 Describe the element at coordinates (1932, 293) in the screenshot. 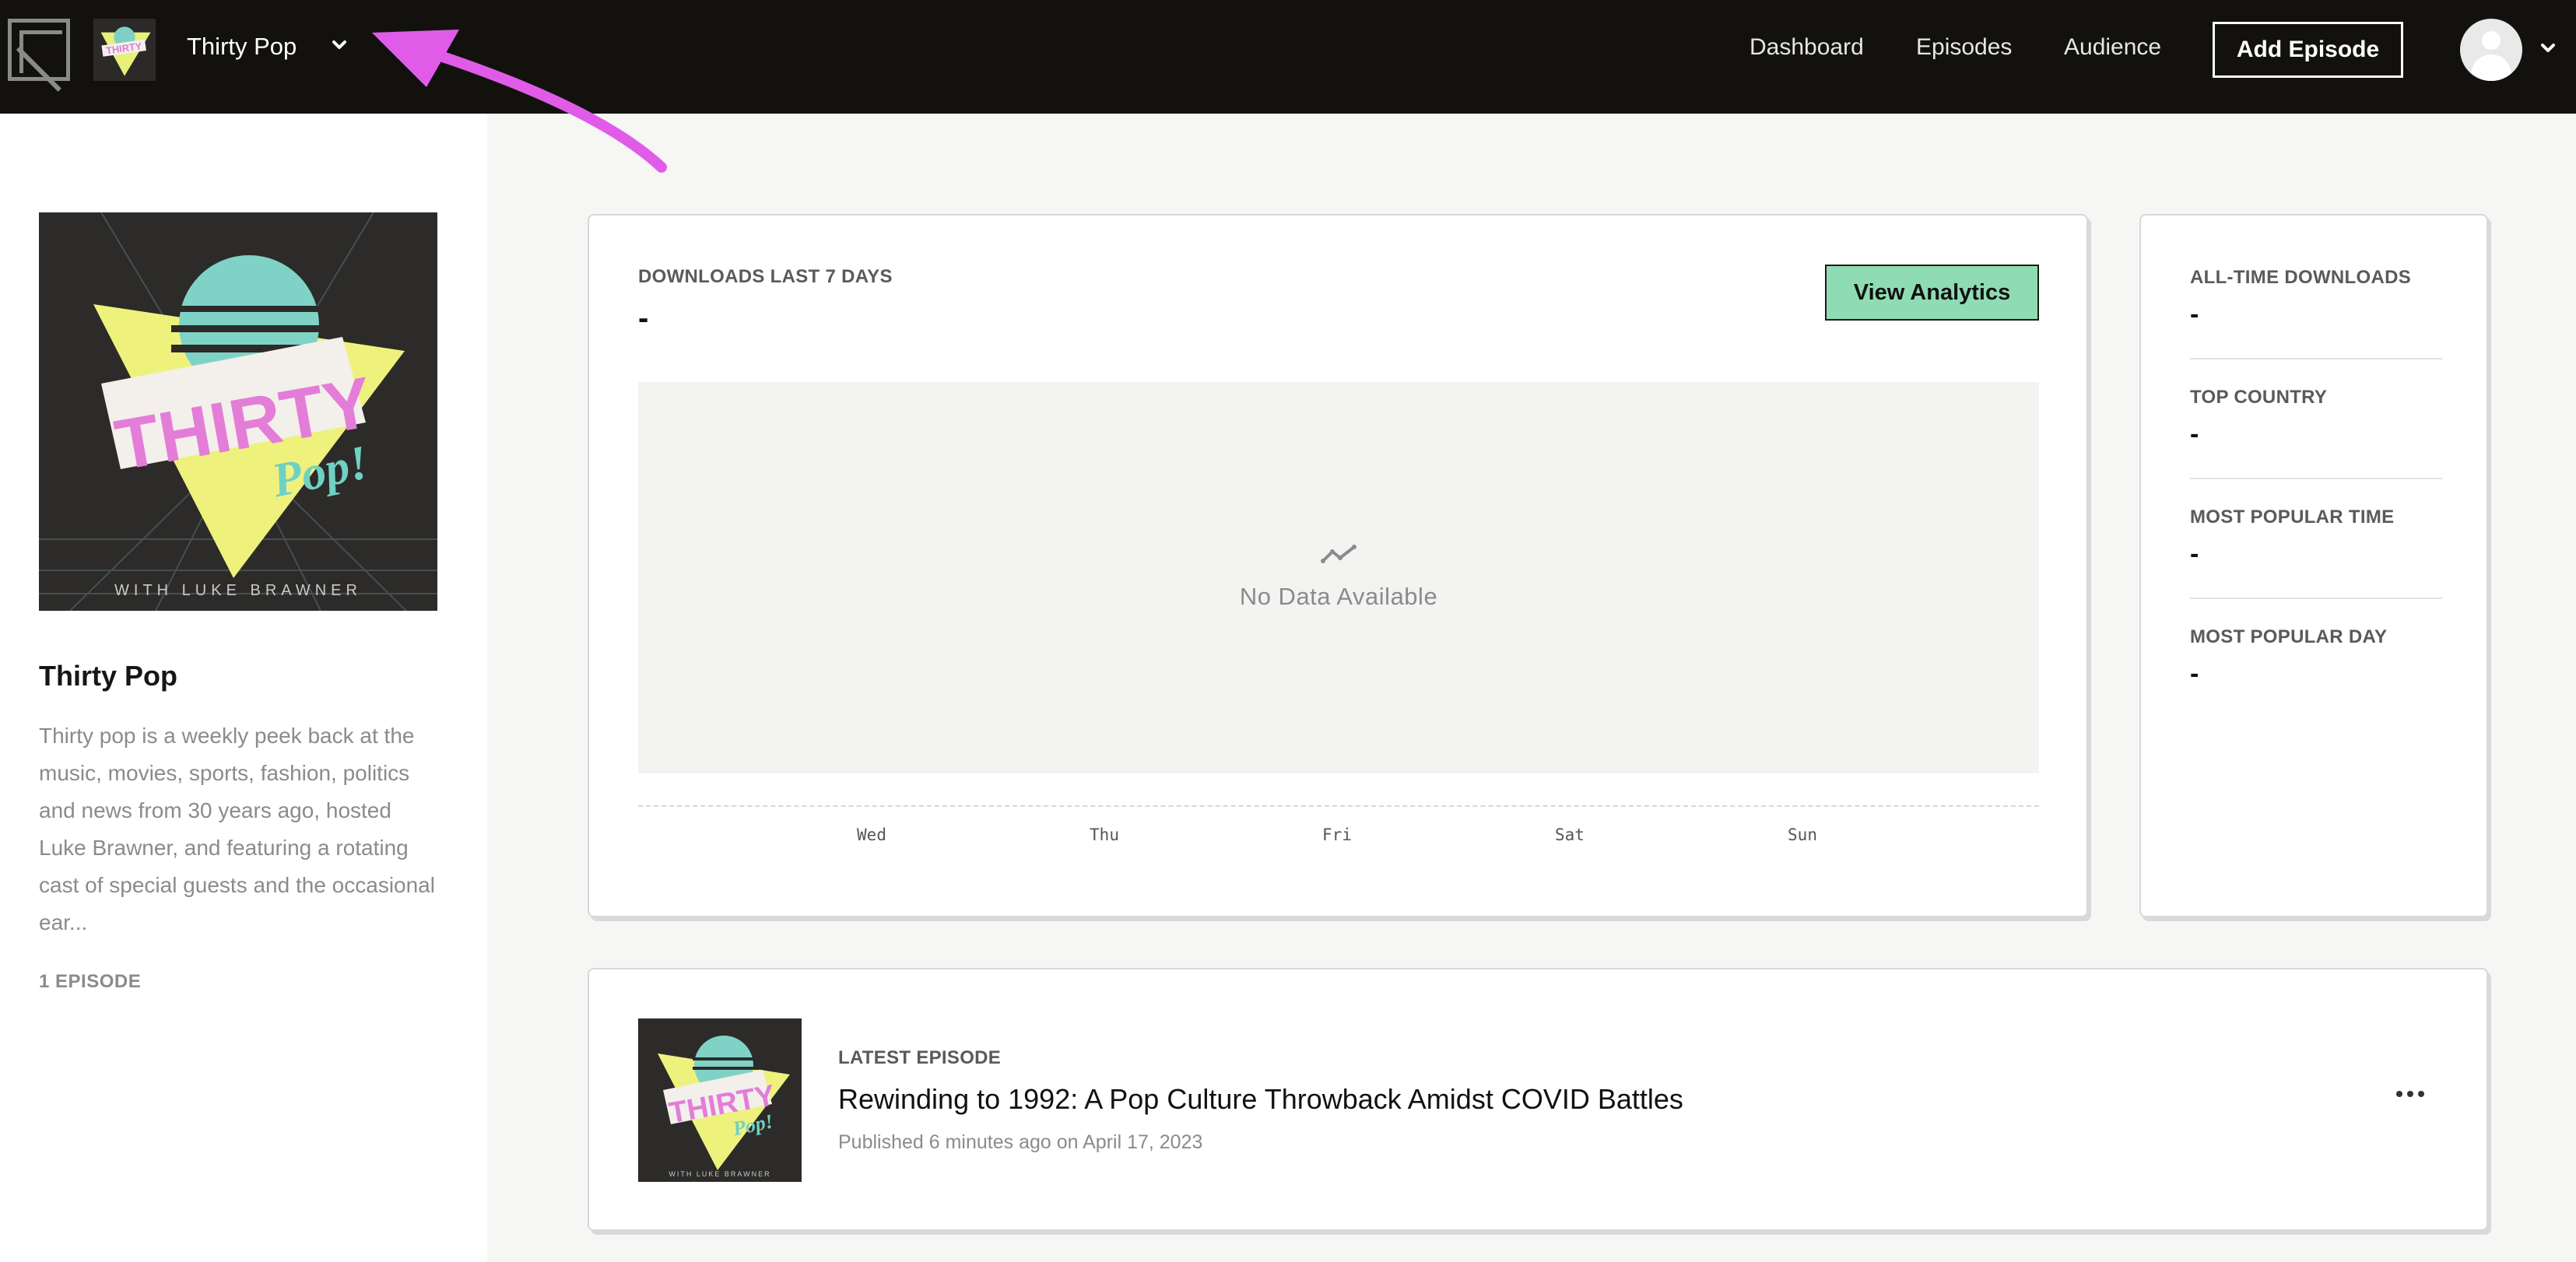

I see `view-analytics-button: View Analytics` at that location.